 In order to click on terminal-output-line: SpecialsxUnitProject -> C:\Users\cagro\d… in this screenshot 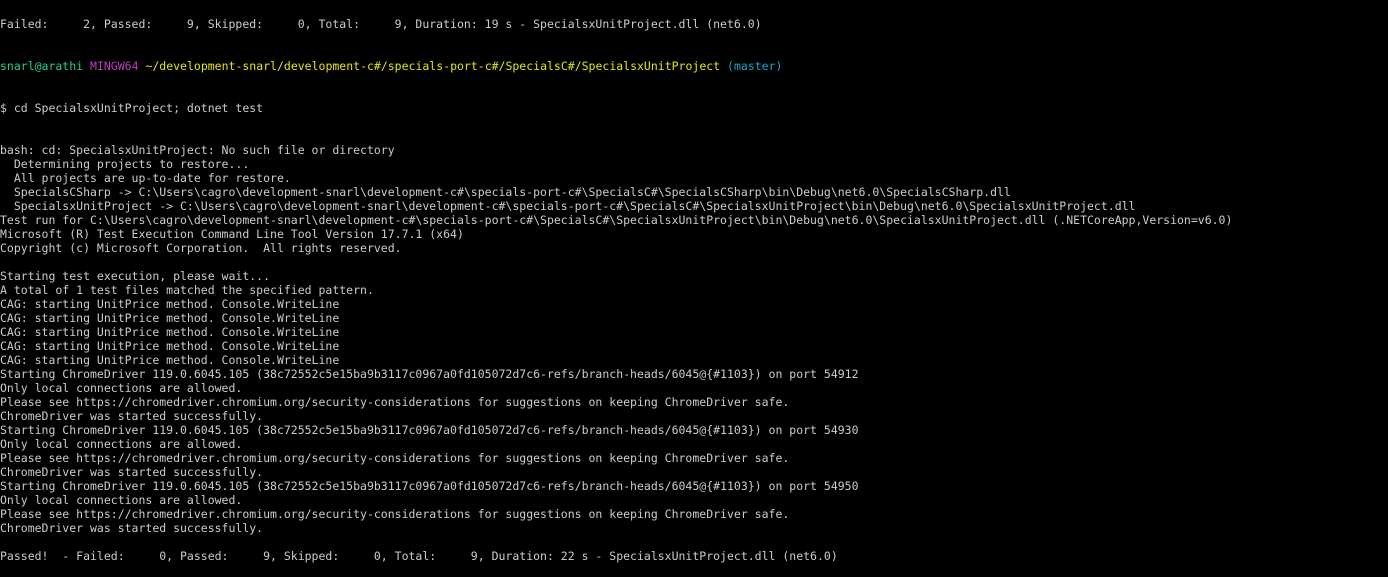, I will do `click(568, 206)`.